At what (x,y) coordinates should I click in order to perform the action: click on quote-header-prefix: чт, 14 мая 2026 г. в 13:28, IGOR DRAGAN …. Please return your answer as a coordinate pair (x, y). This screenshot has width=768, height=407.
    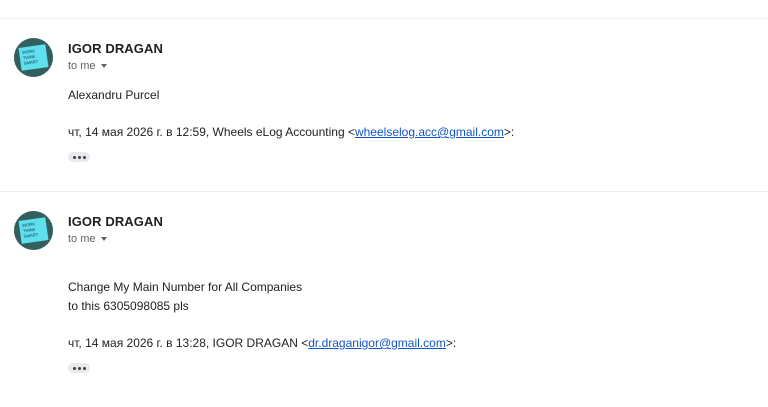
    Looking at the image, I should click on (188, 343).